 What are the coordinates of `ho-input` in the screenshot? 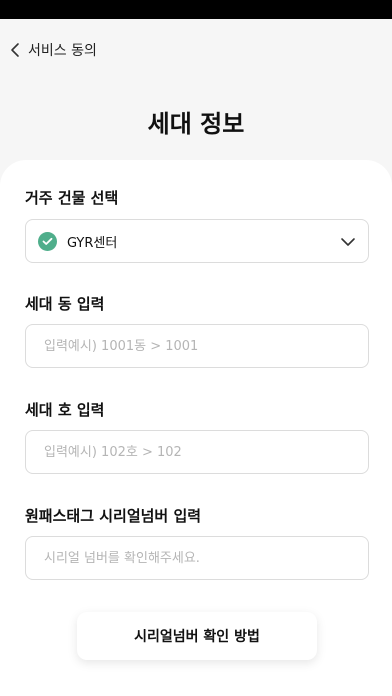 It's located at (197, 452).